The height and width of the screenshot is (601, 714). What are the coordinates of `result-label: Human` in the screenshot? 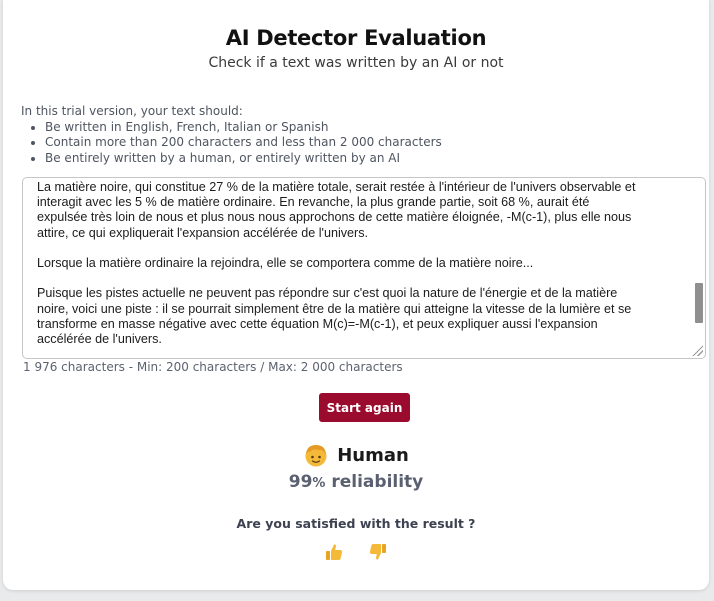 It's located at (373, 455).